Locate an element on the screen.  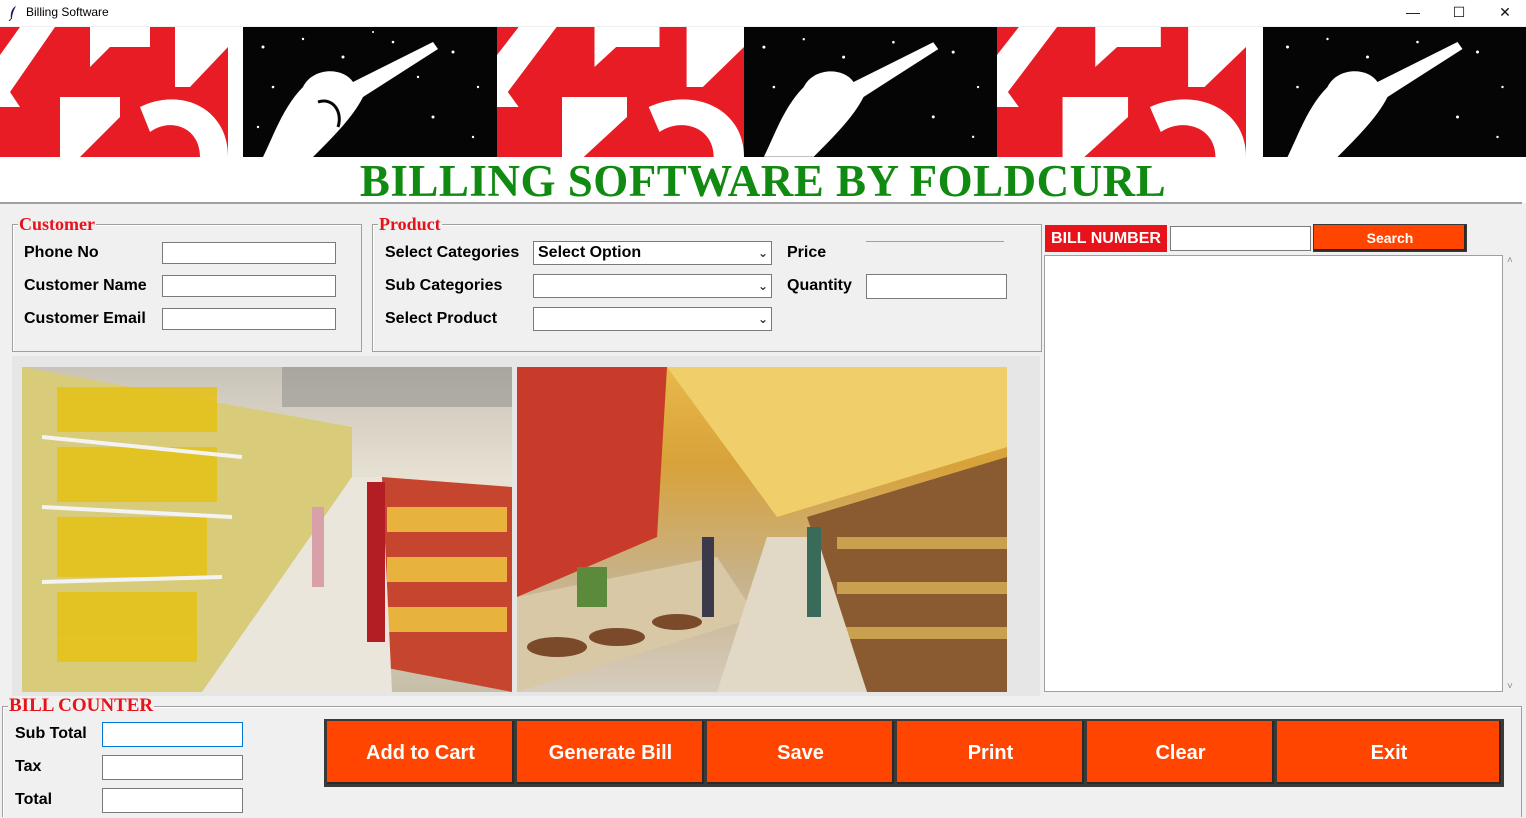
phone-label: Phone No is located at coordinates (61, 252).